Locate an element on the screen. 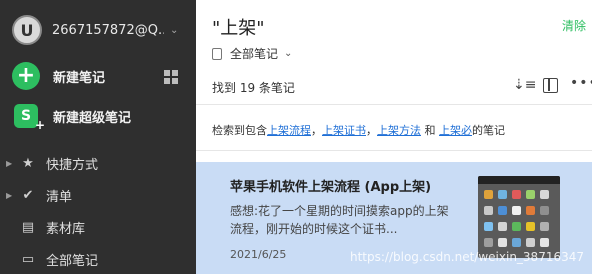 The width and height of the screenshot is (592, 274). sidebar-item-label: 快捷方式 is located at coordinates (72, 165).